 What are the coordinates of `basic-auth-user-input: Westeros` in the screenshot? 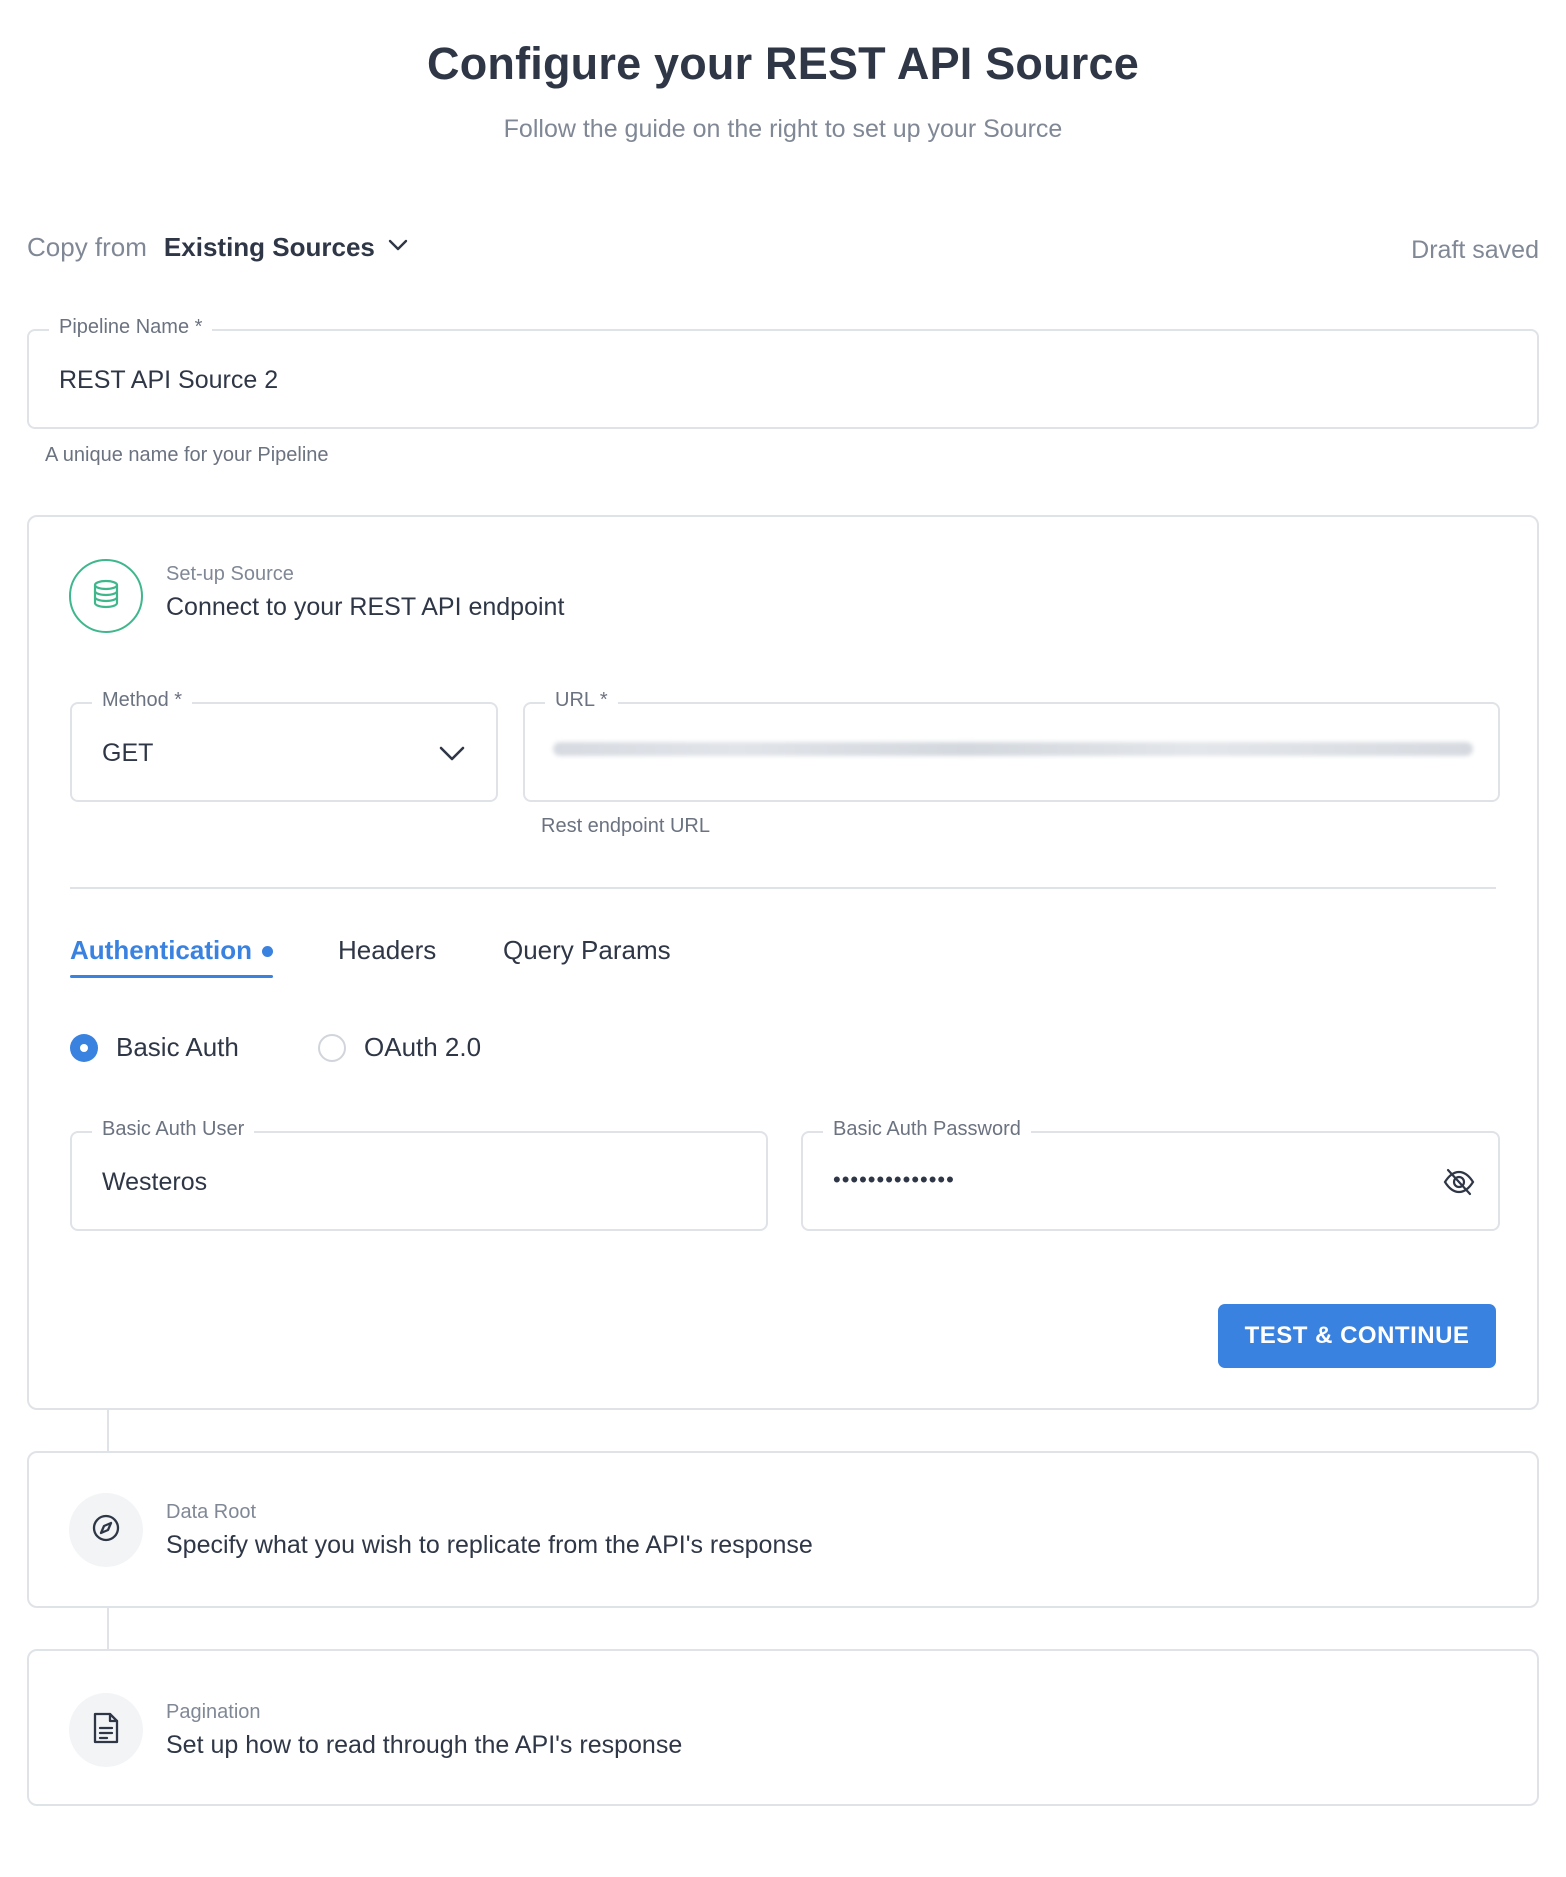 It's located at (154, 1182).